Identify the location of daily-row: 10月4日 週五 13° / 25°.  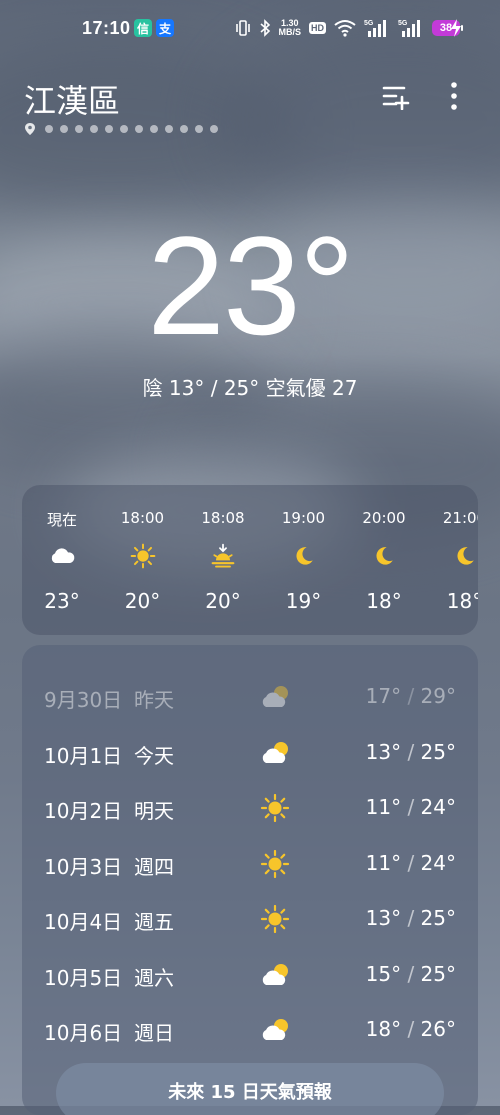
(250, 919).